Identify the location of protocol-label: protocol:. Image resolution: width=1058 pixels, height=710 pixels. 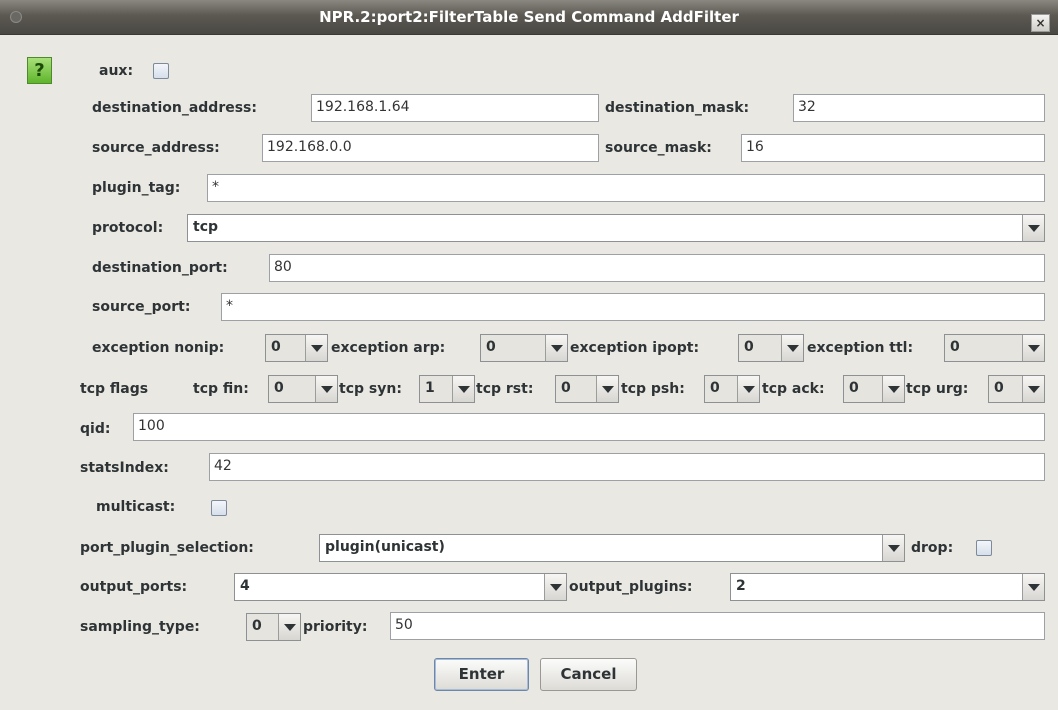
(128, 228).